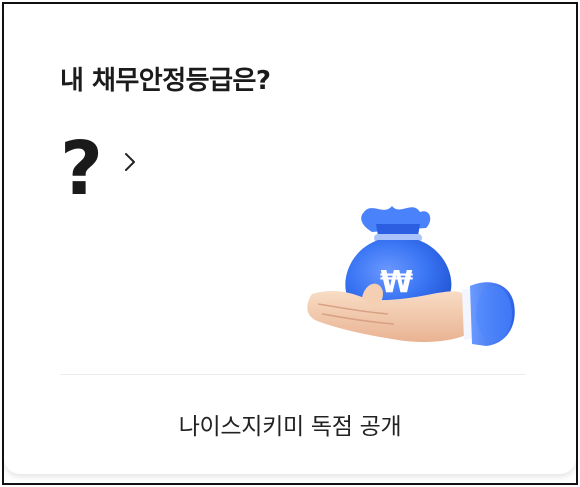 The height and width of the screenshot is (487, 580). Describe the element at coordinates (130, 162) in the screenshot. I see `chevron-right-icon` at that location.